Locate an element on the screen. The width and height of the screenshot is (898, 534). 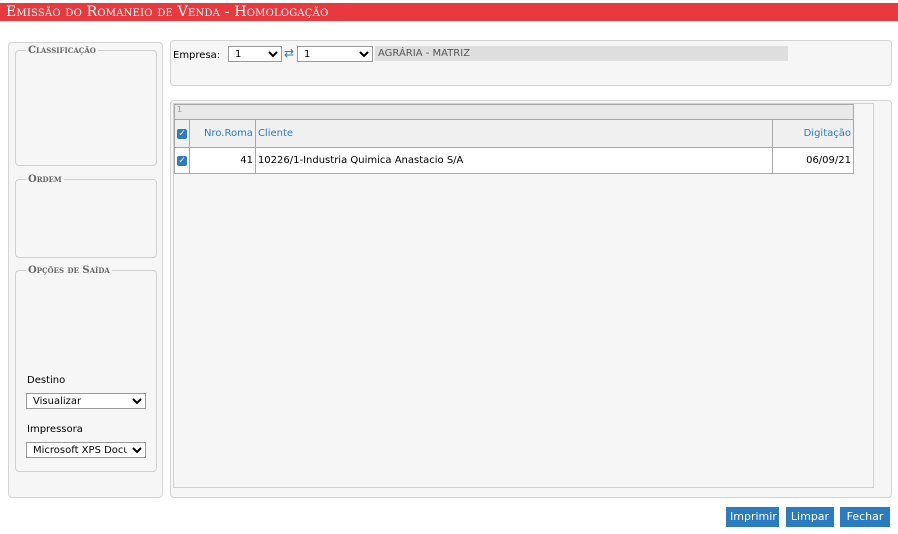
classificacao-legend: Classificação is located at coordinates (62, 50).